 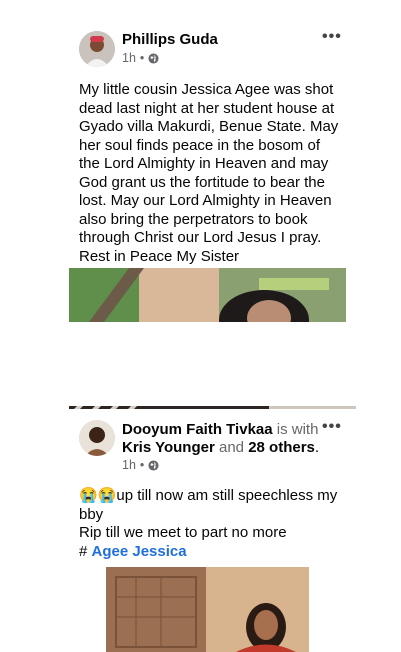 I want to click on photo-top-strip, so click(x=207, y=295).